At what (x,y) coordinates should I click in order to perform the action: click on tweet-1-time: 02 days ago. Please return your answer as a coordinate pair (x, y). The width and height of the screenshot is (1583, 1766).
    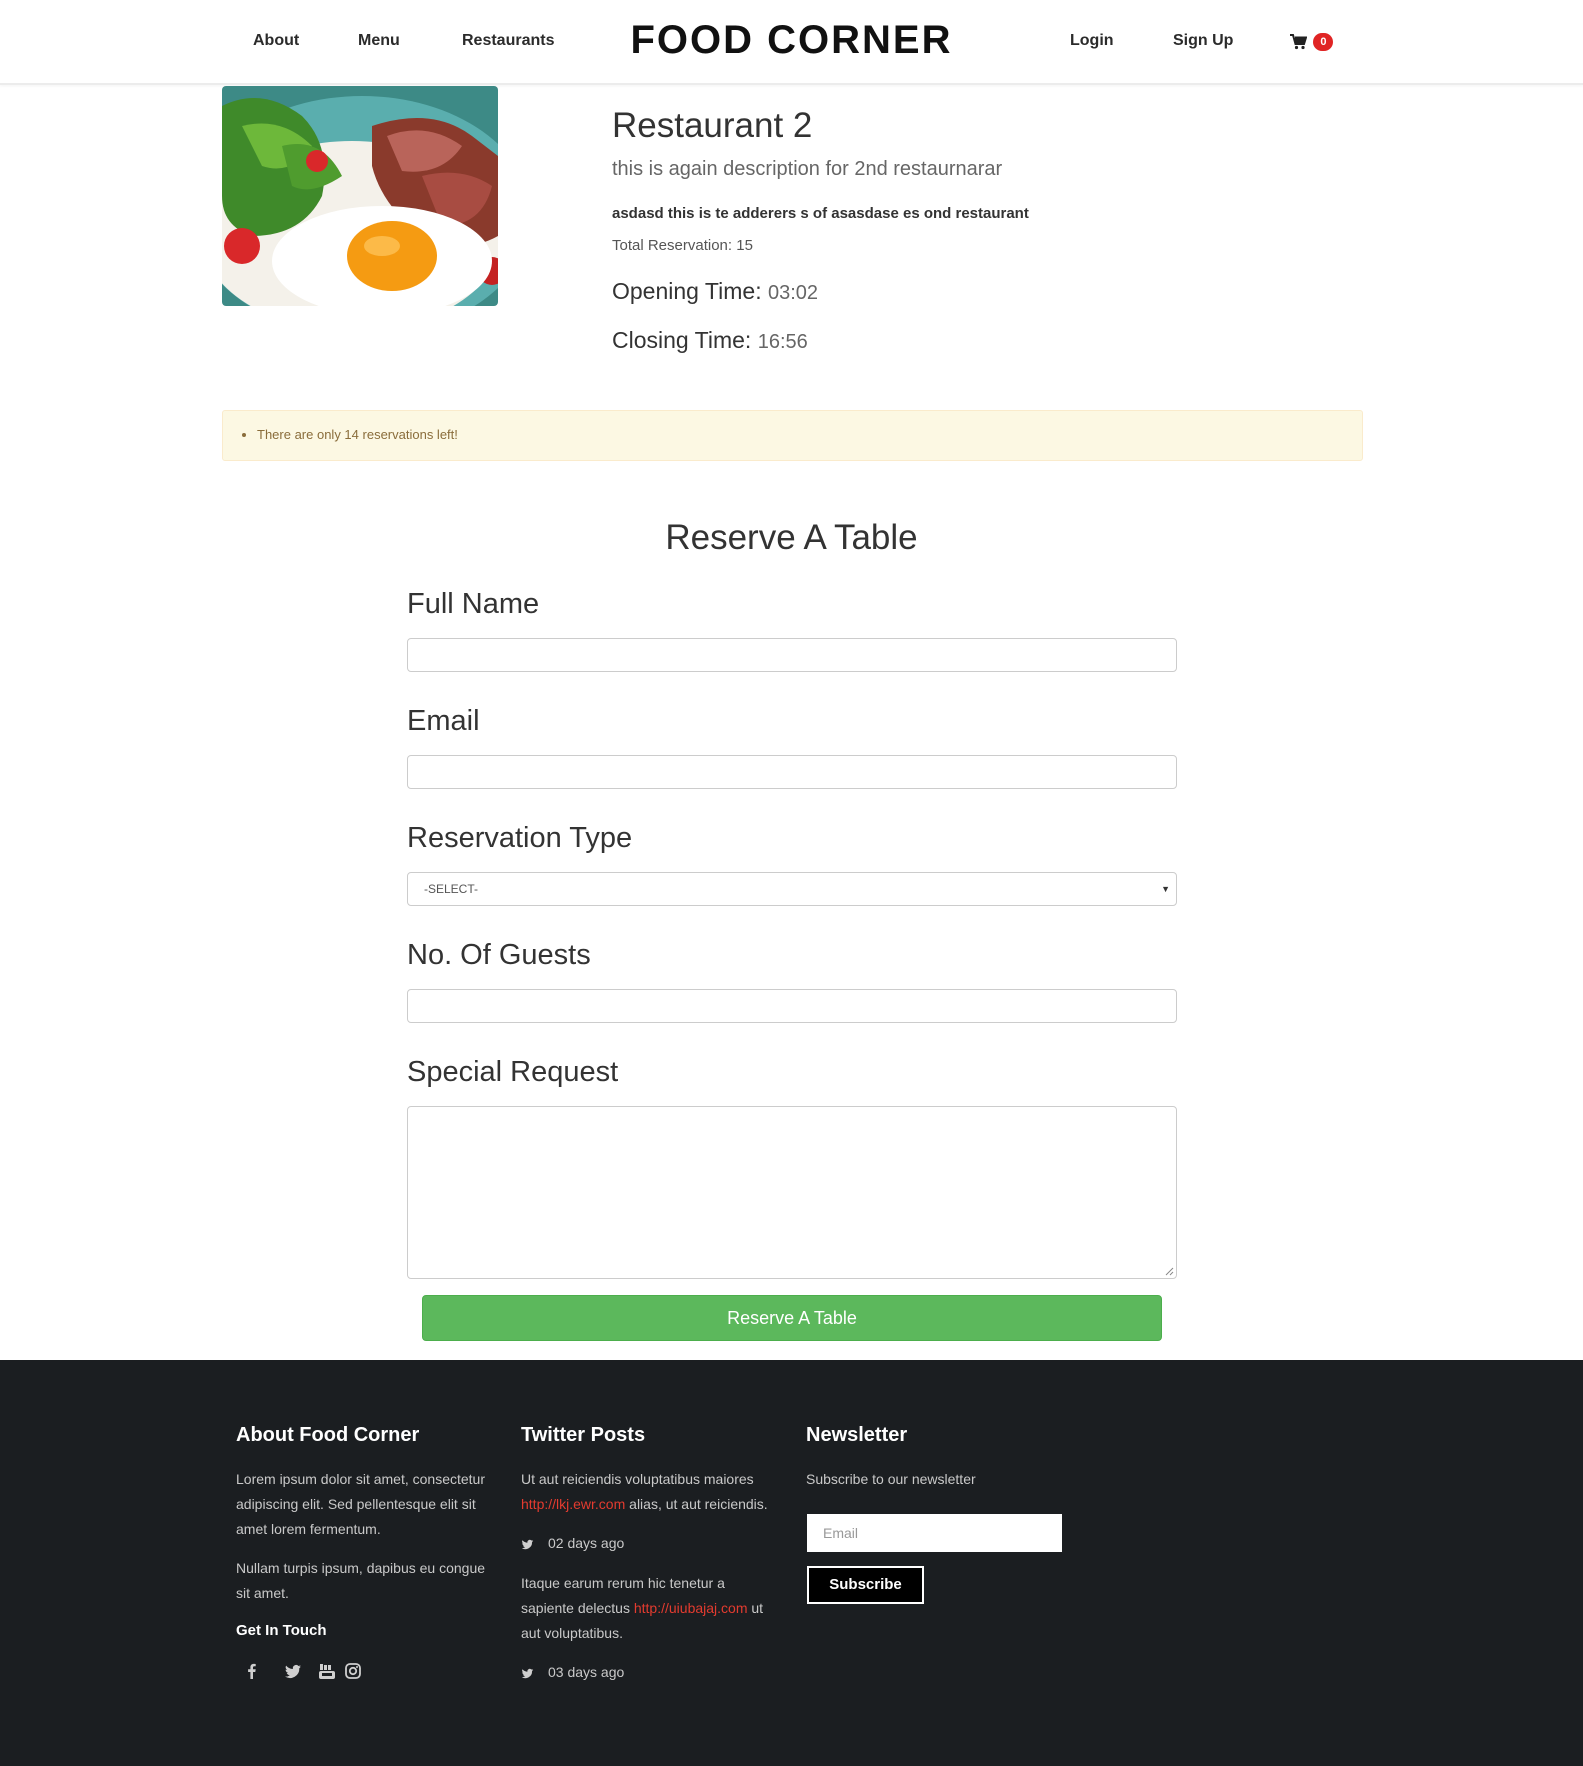
    Looking at the image, I should click on (586, 1543).